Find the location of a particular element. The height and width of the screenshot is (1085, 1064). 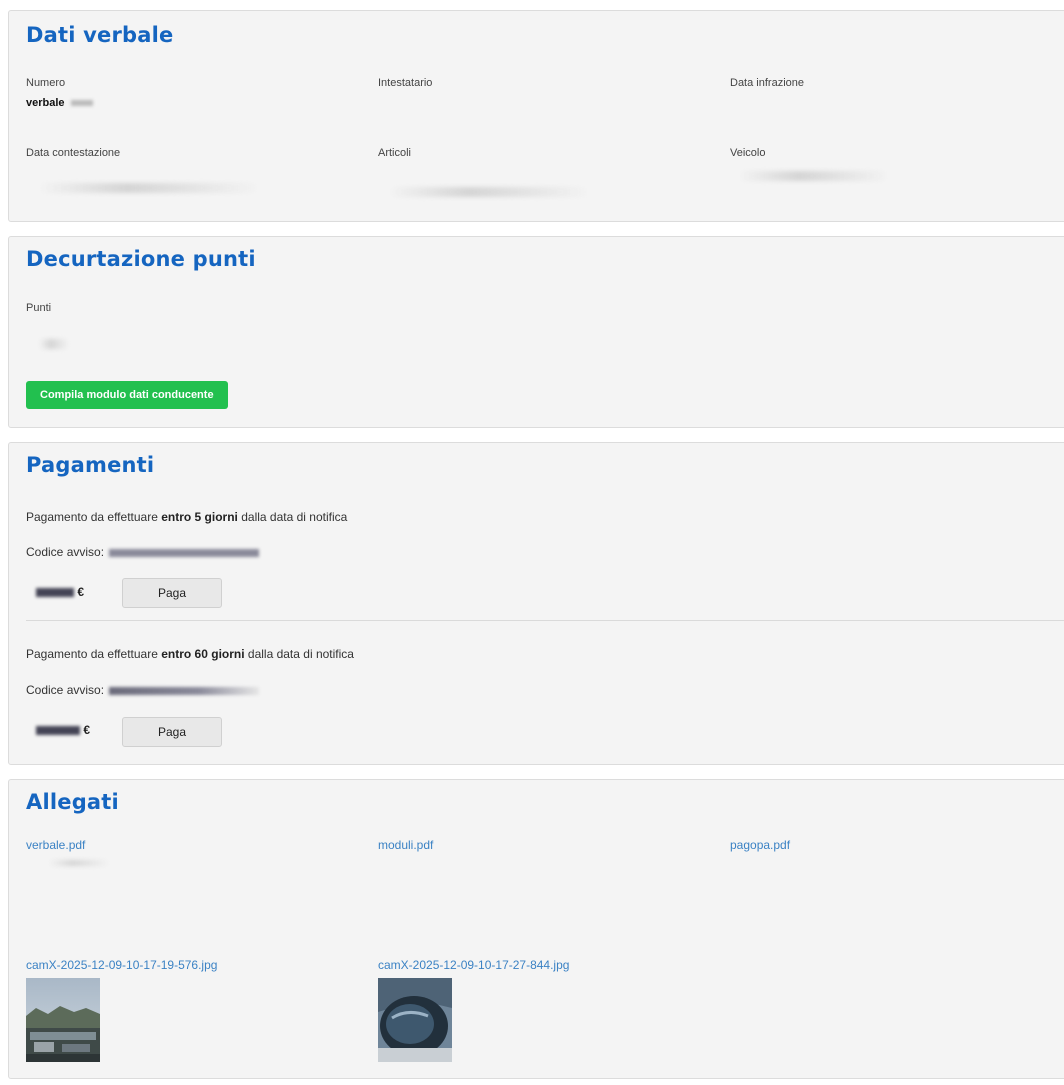

pagamenti-divider is located at coordinates (545, 620).